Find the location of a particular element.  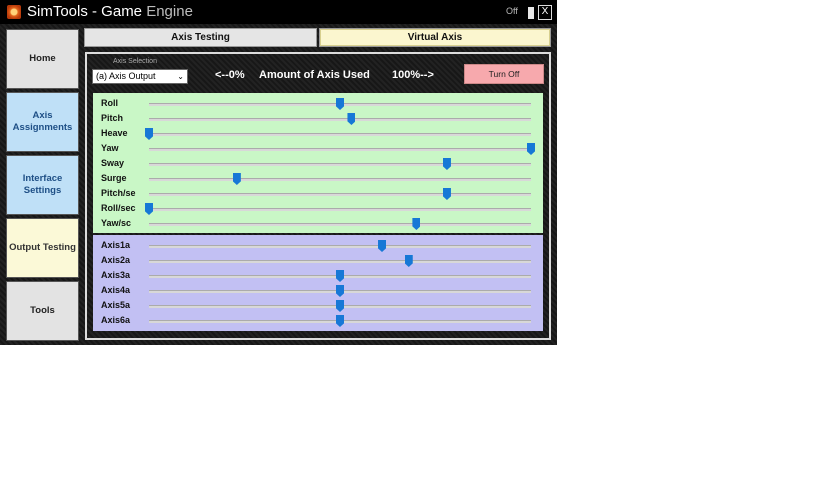

dof-slider-label: Yaw/sc is located at coordinates (116, 223).